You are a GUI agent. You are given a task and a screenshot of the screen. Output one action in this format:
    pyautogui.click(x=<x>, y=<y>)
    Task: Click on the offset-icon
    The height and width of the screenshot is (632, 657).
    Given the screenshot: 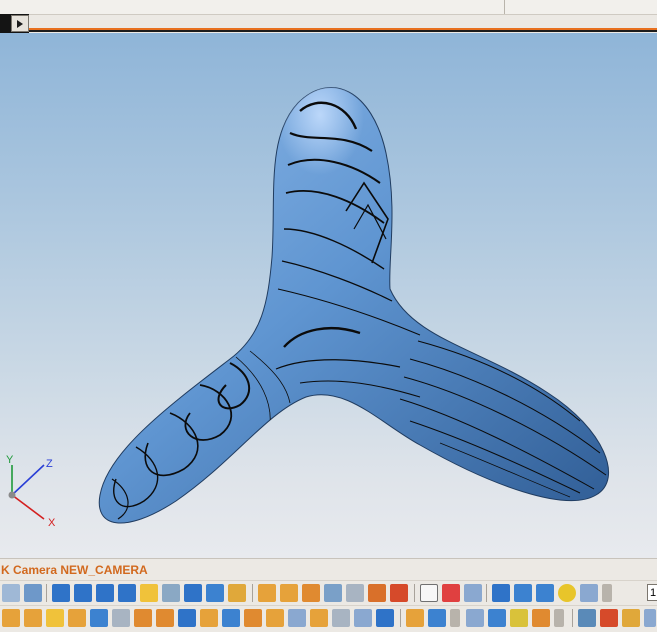 What is the action you would take?
    pyautogui.click(x=209, y=618)
    